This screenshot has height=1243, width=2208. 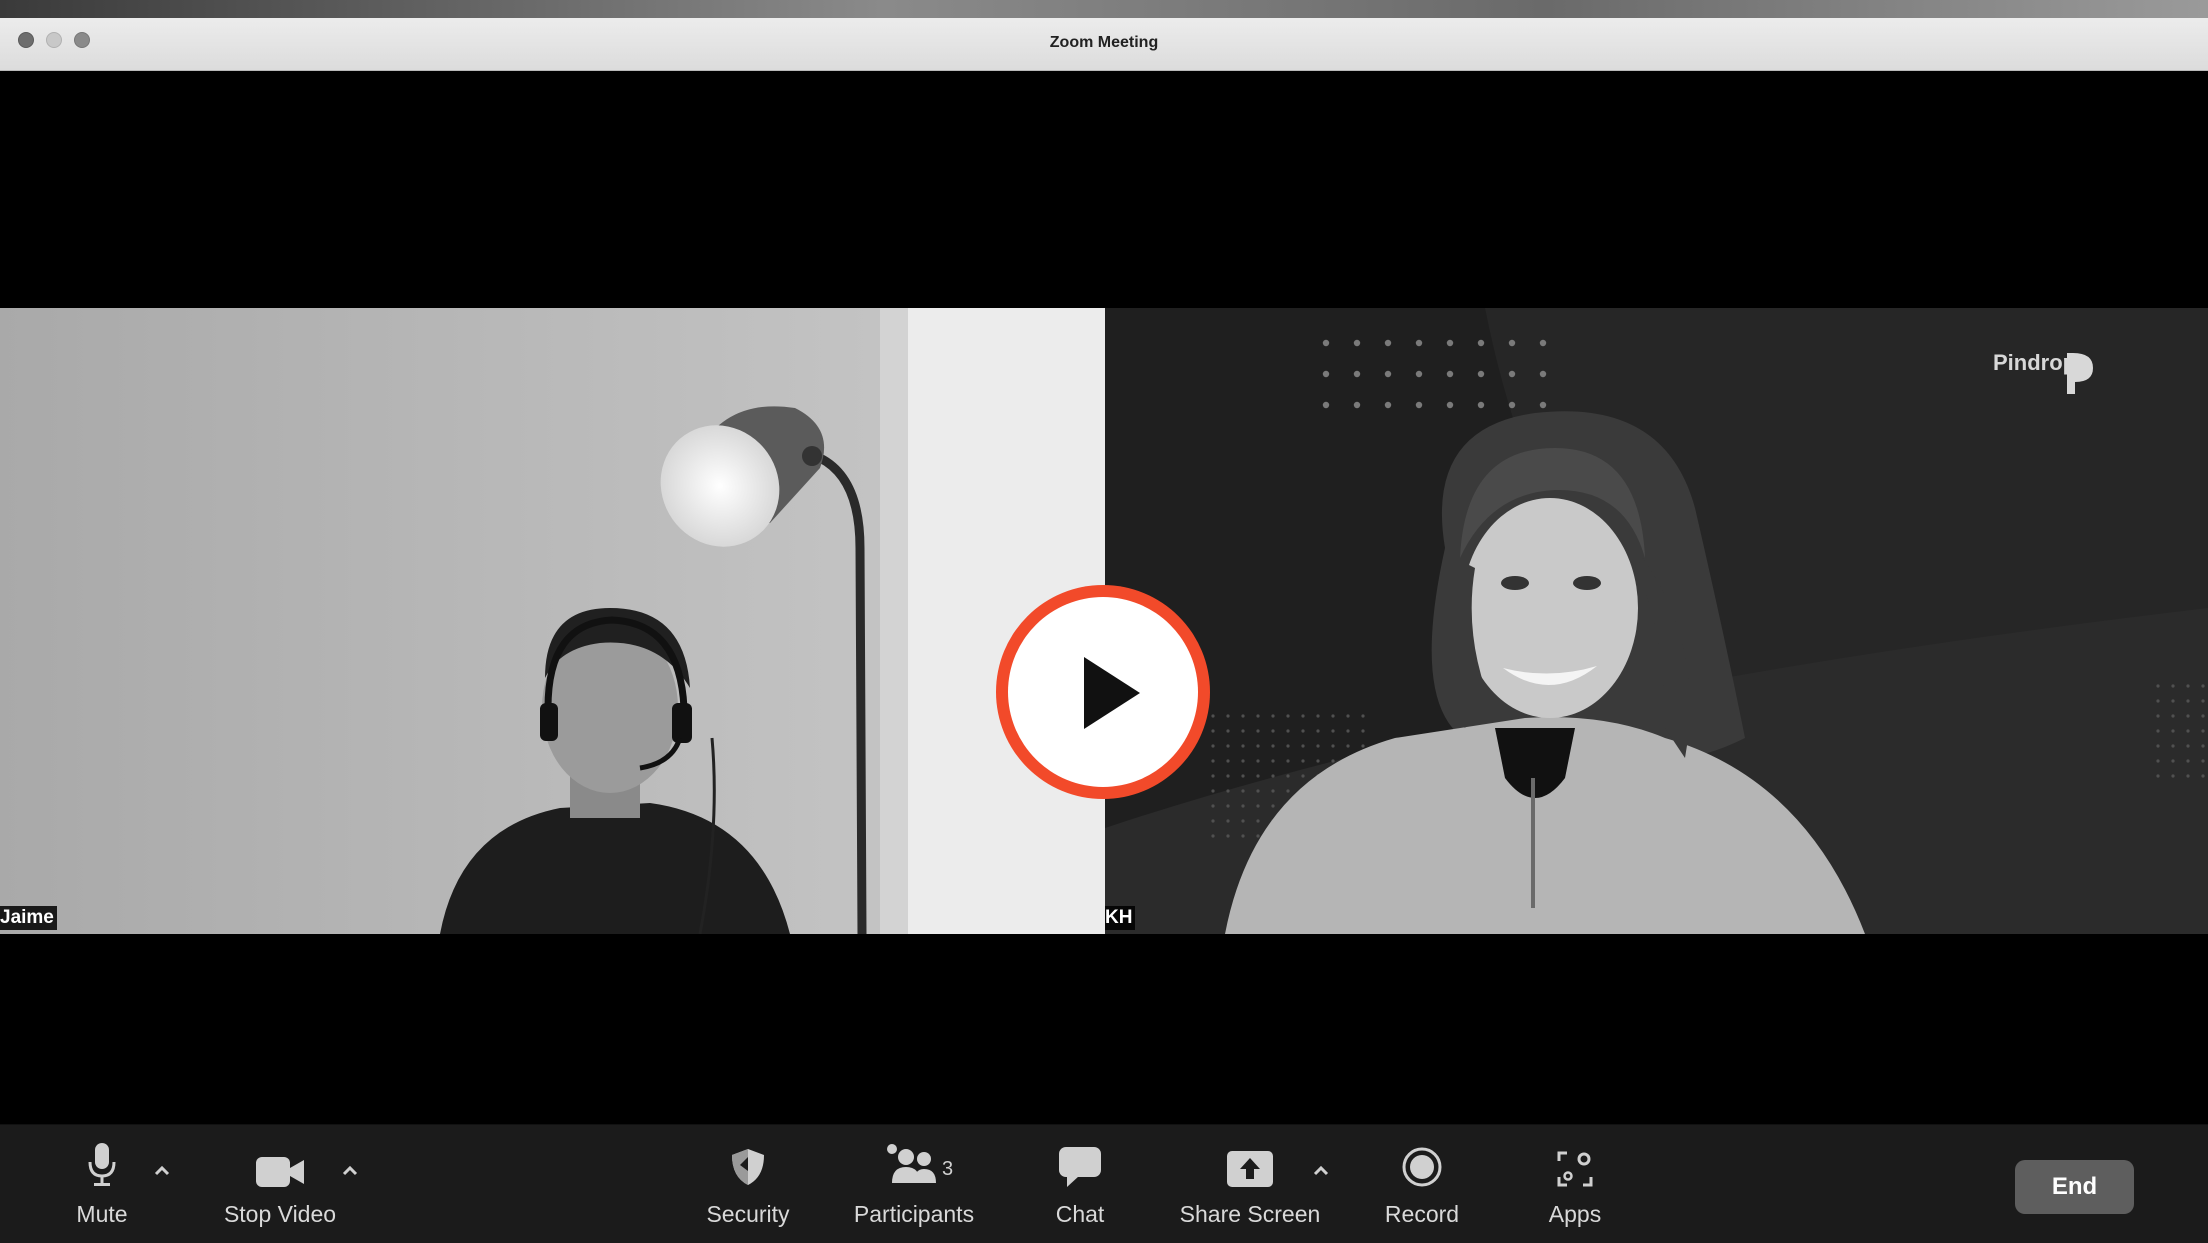 What do you see at coordinates (1422, 1167) in the screenshot?
I see `record-icon` at bounding box center [1422, 1167].